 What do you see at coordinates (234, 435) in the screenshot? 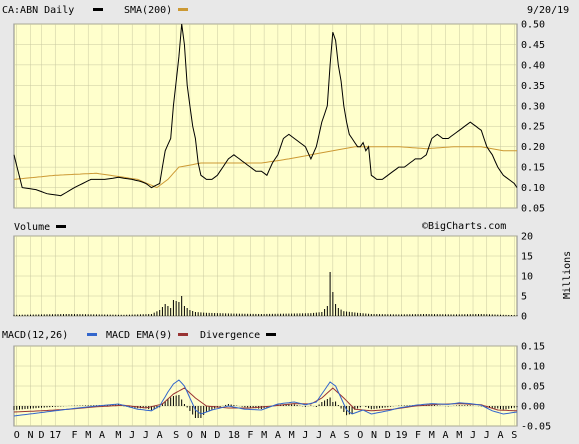
I see `x-tick-label: 18` at bounding box center [234, 435].